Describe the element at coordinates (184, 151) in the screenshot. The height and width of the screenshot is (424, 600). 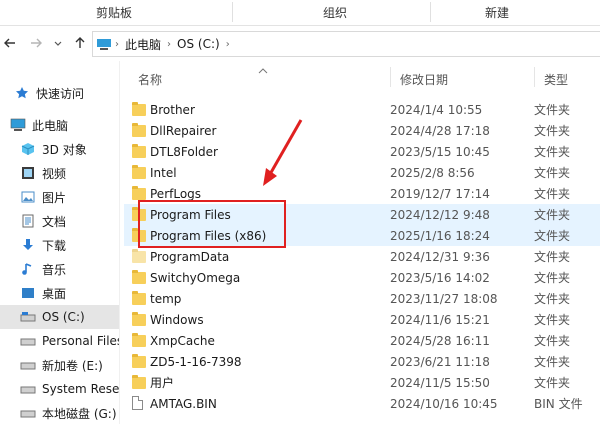
I see `file-name: DTL8Folder` at that location.